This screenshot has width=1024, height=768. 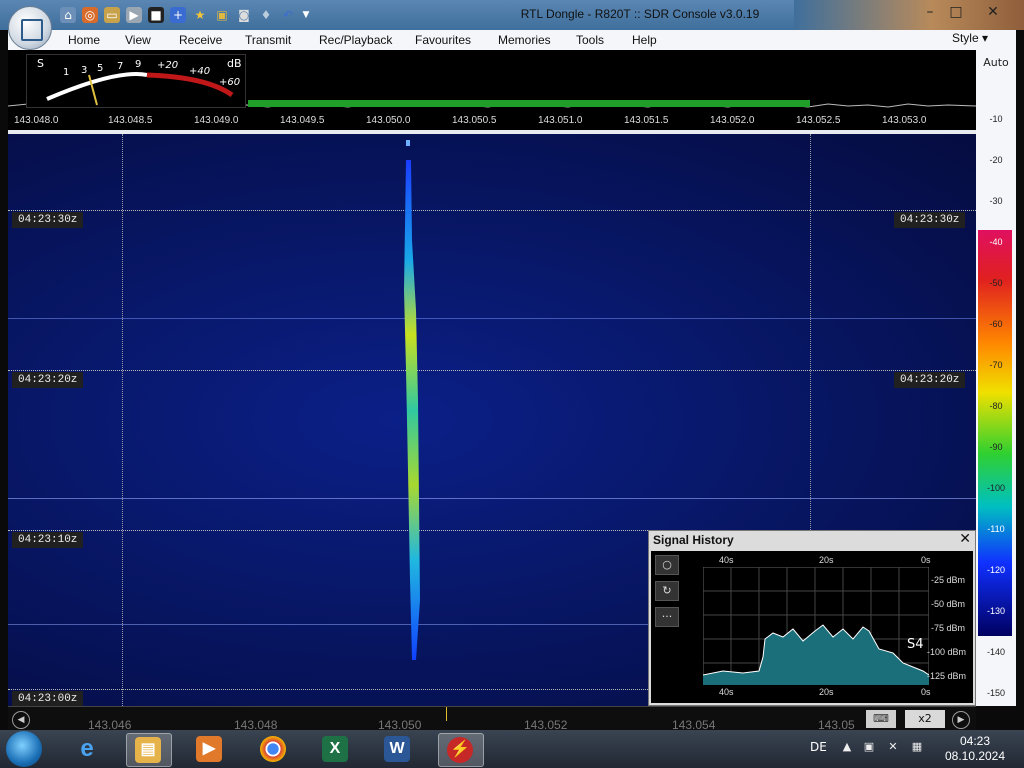 I want to click on style-menu: Style ▾, so click(x=970, y=38).